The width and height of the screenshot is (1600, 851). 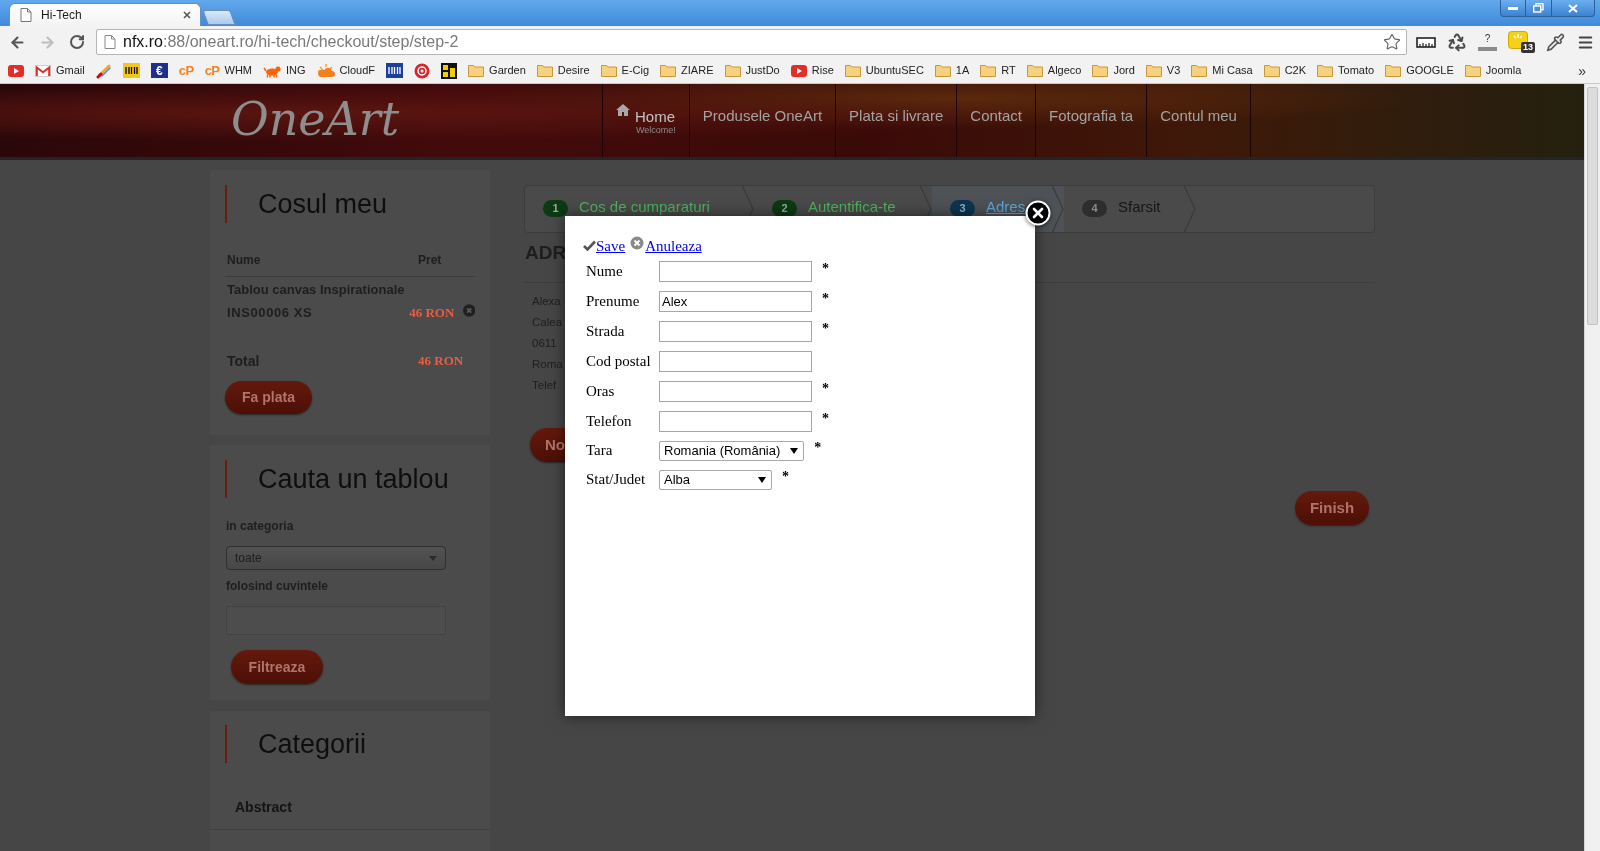 I want to click on bookmark: Jord, so click(x=1113, y=70).